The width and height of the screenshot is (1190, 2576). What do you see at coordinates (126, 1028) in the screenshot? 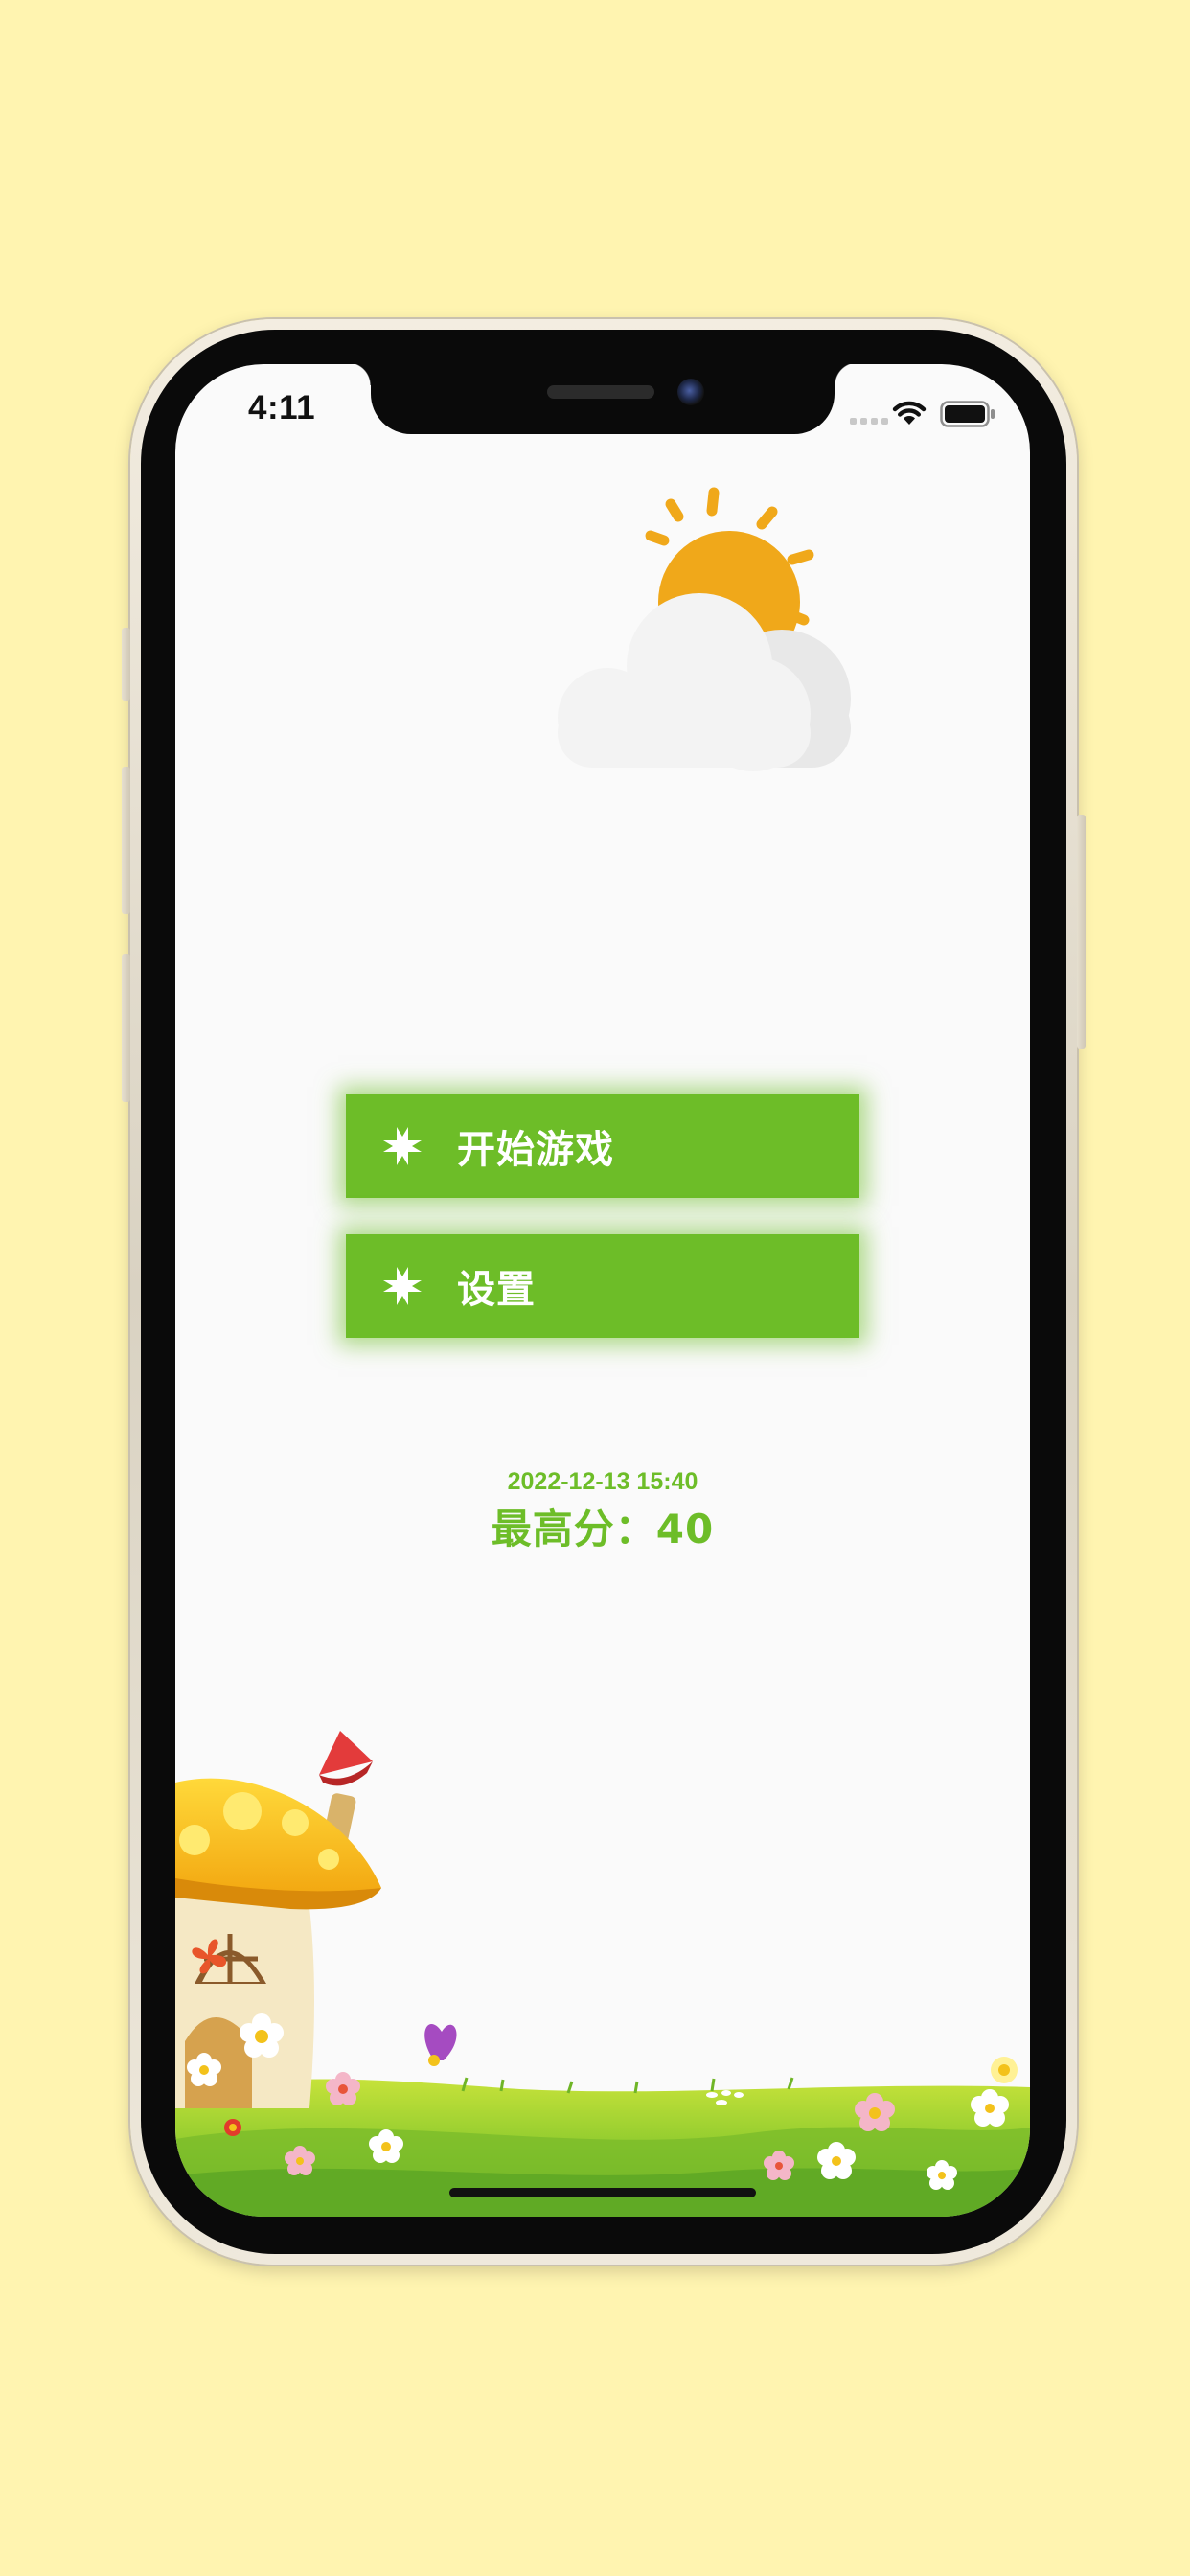
I see `volume-down-button` at bounding box center [126, 1028].